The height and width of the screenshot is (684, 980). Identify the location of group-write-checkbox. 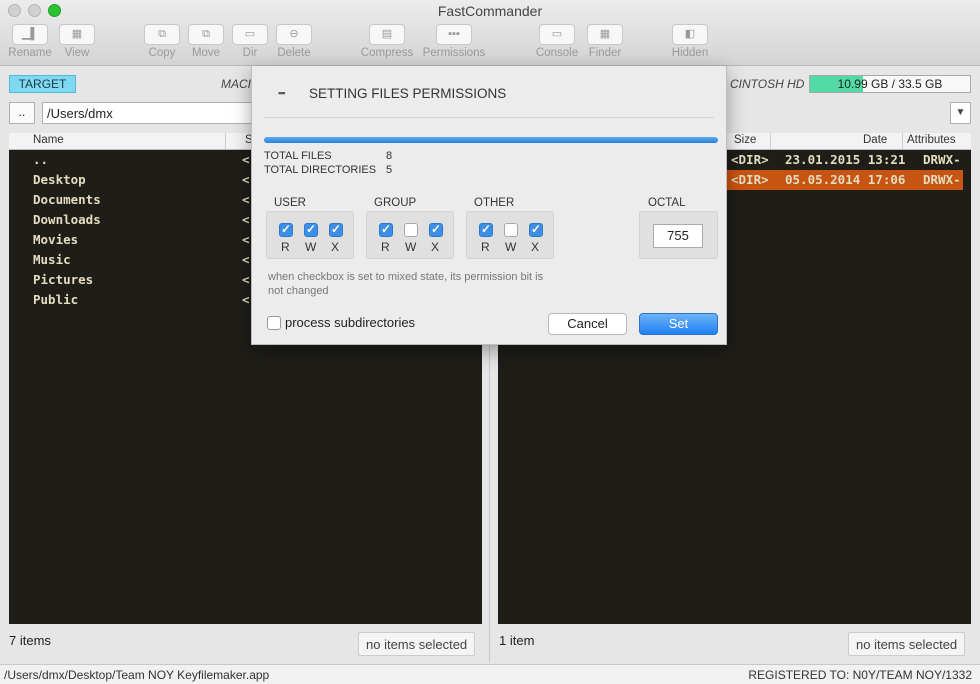
(411, 230).